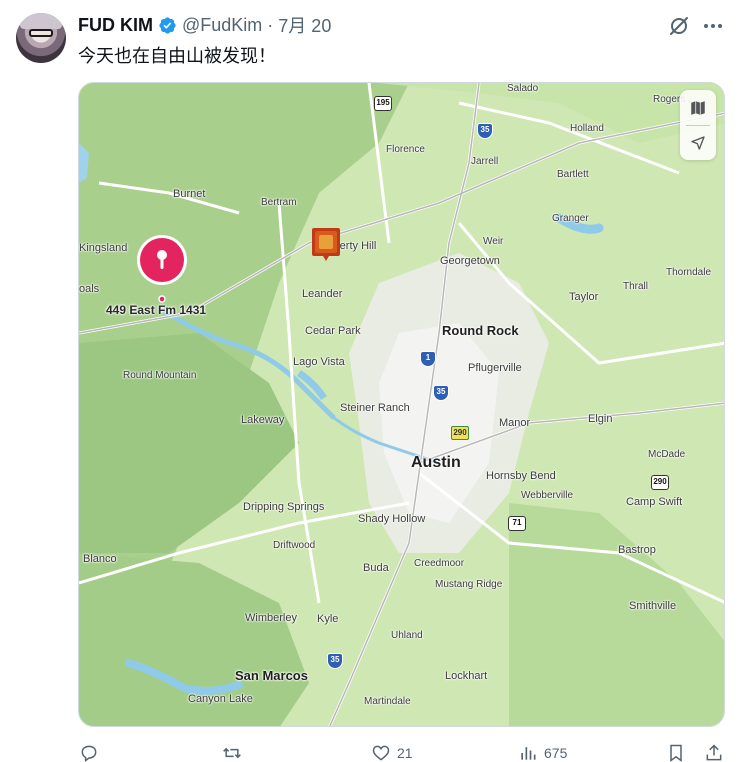  What do you see at coordinates (375, 408) in the screenshot?
I see `map-place-label: Steiner Ranch` at bounding box center [375, 408].